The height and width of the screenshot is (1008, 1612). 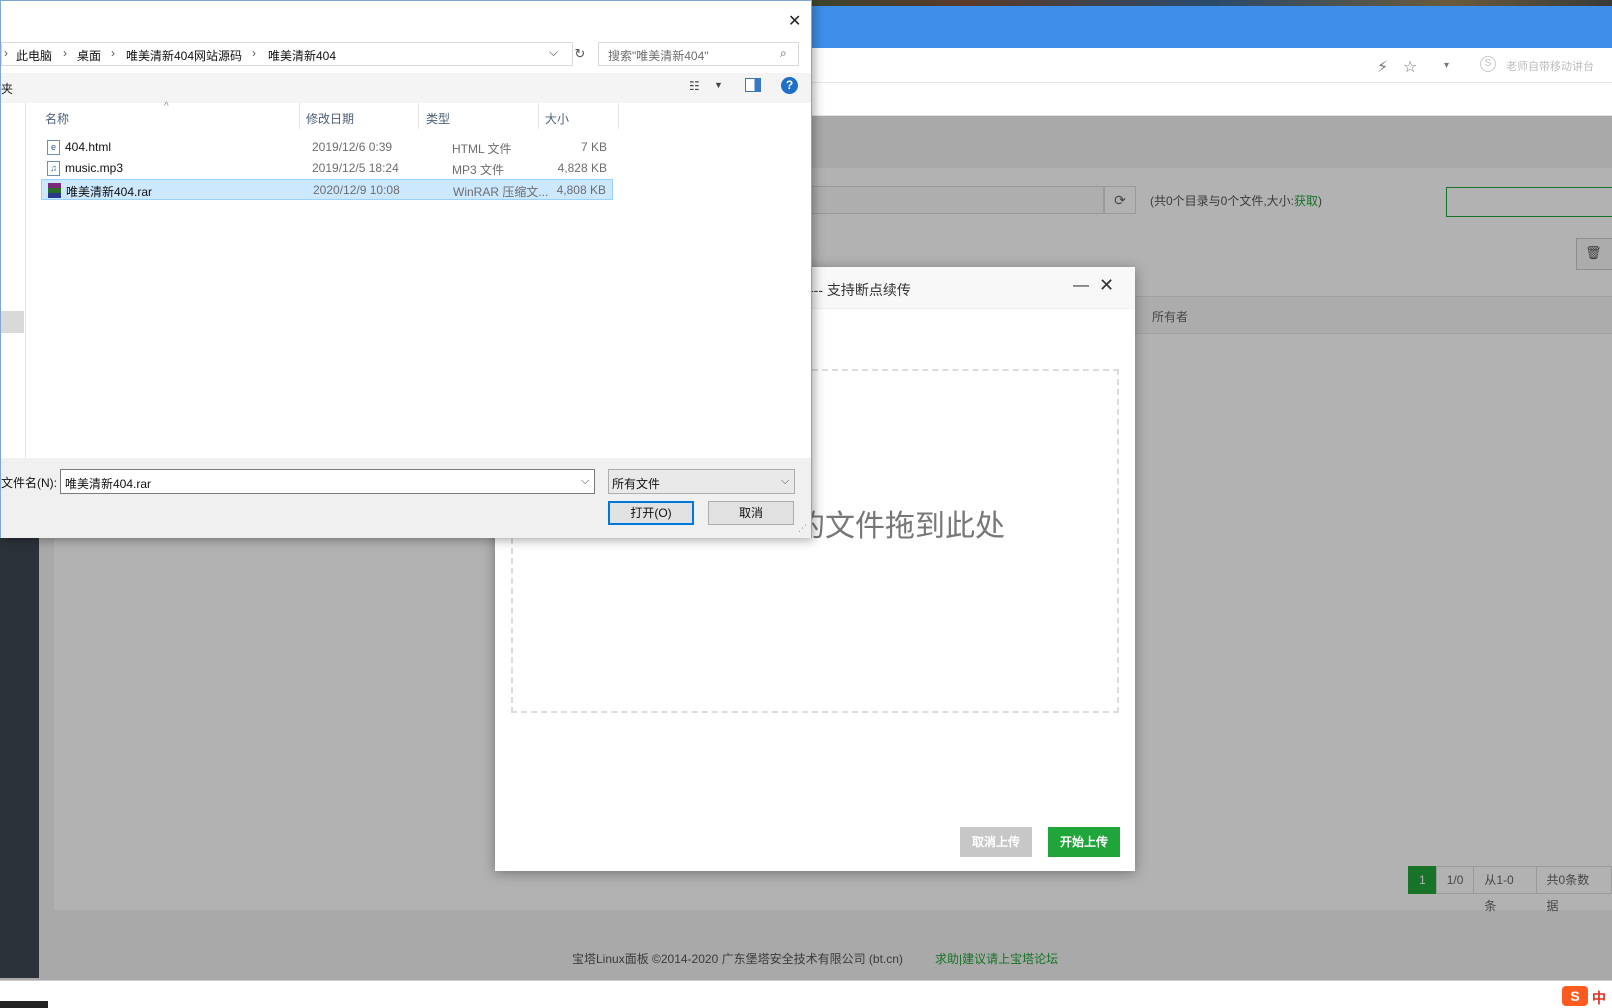 I want to click on drop-zone-text: 的文件拖到此处, so click(x=900, y=526).